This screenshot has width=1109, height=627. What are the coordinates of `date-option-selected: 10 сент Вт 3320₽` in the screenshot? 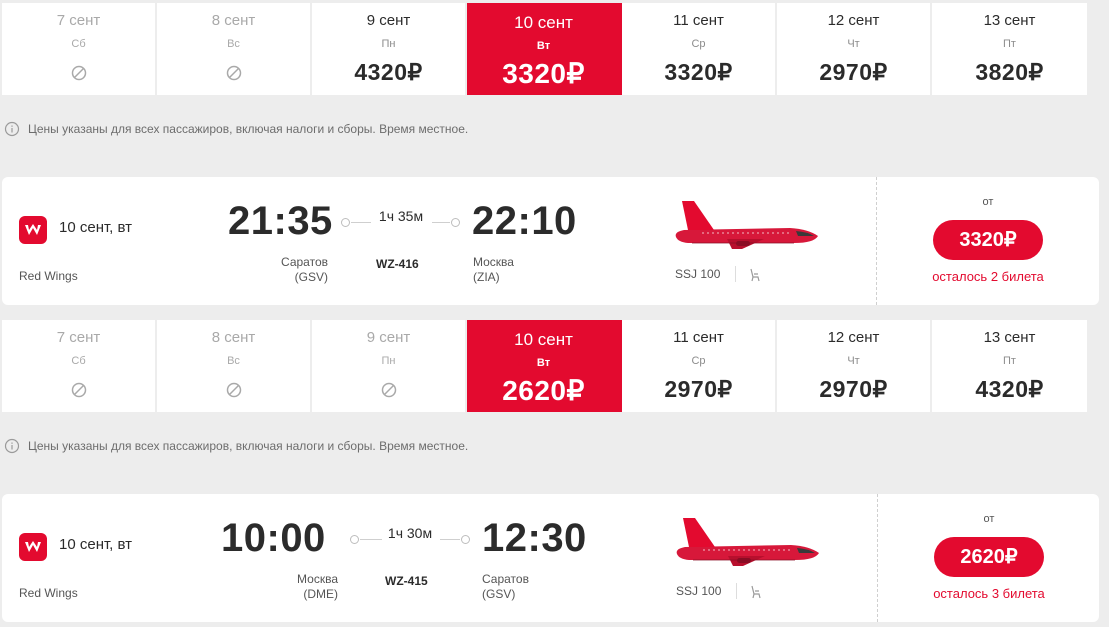 It's located at (544, 49).